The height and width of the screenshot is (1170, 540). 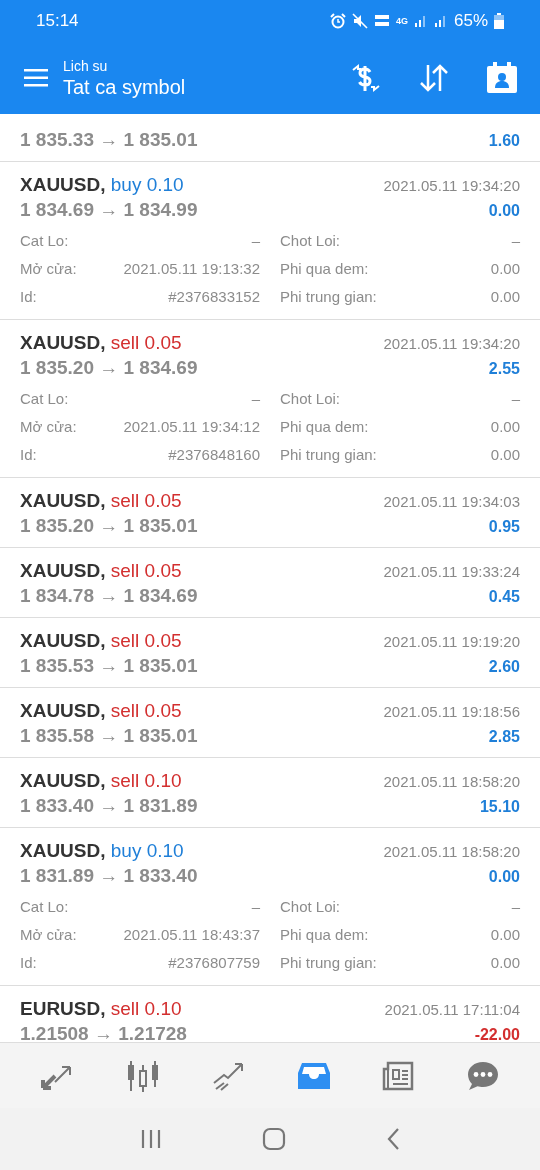 What do you see at coordinates (502, 78) in the screenshot?
I see `calendar-person-icon` at bounding box center [502, 78].